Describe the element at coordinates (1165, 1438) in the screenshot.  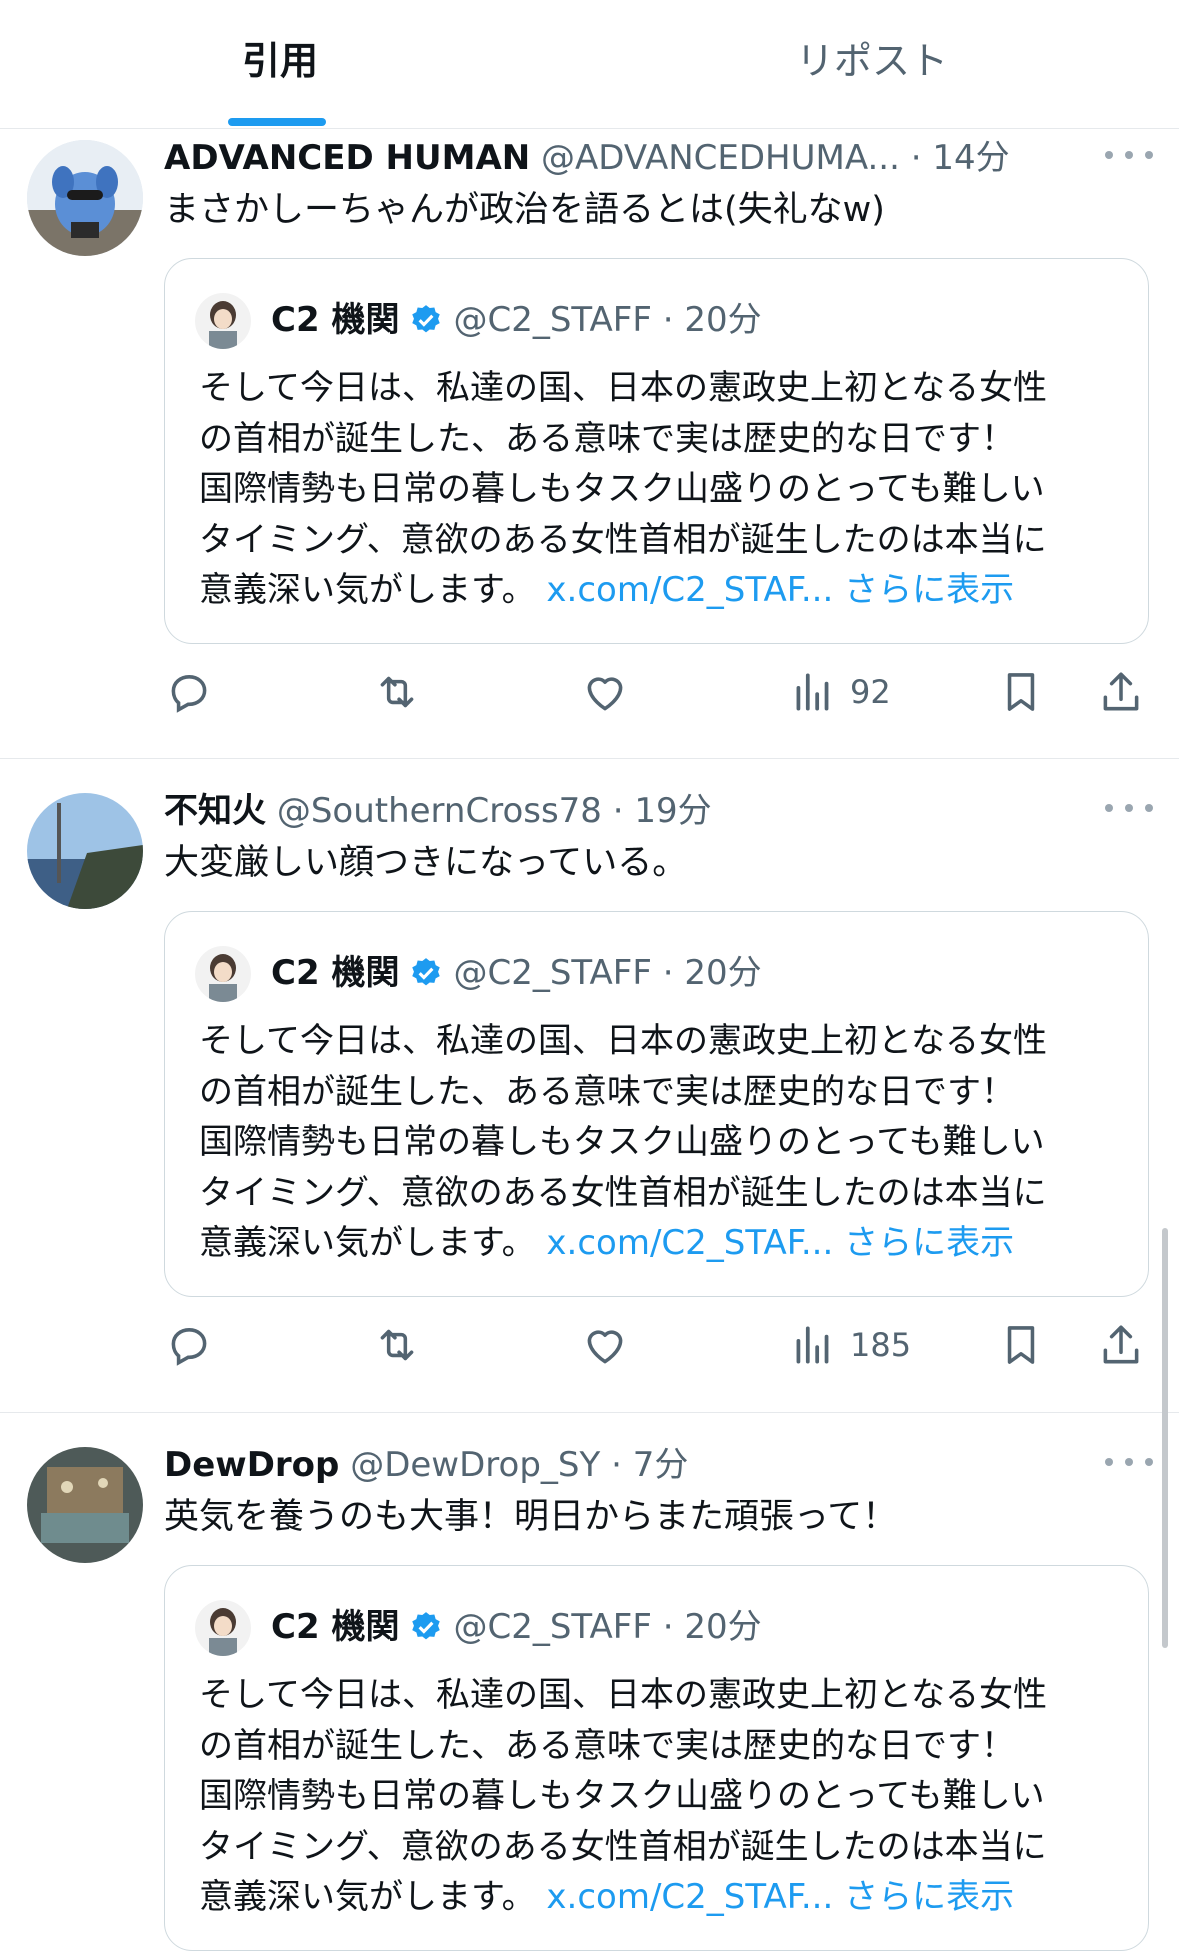
I see `scrollbar` at that location.